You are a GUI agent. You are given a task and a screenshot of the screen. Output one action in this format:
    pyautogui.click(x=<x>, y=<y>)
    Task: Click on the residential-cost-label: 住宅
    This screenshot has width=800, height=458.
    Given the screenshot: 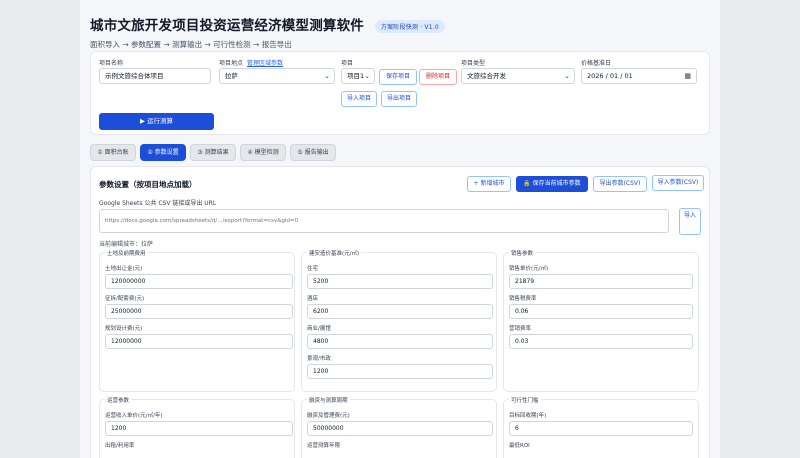 What is the action you would take?
    pyautogui.click(x=313, y=269)
    